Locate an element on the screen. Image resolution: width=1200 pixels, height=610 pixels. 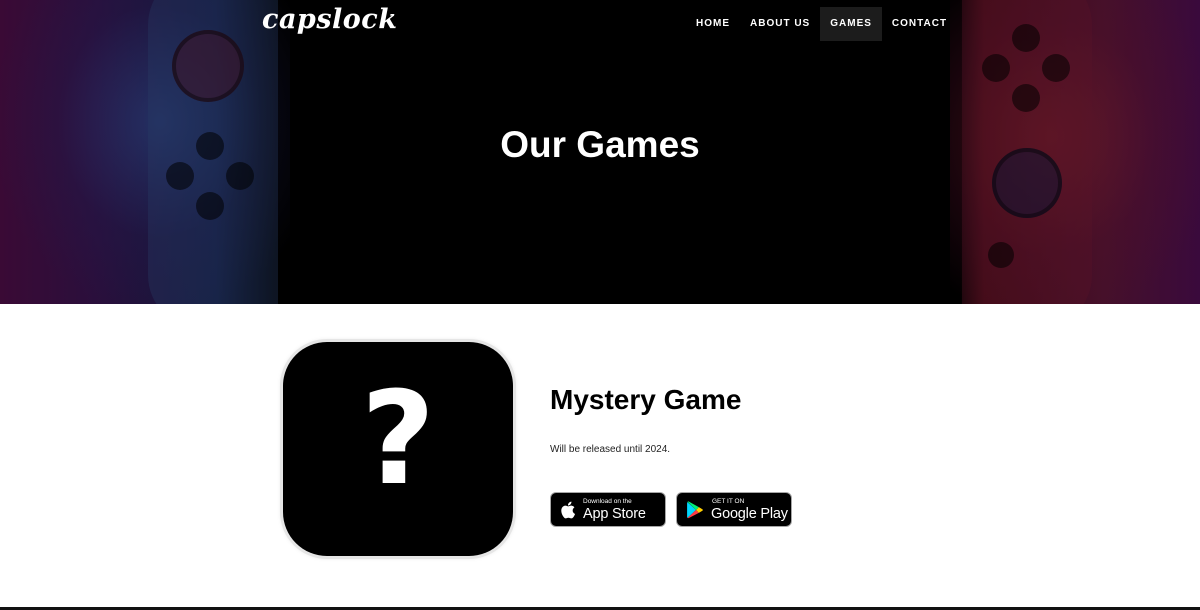
brand-logo: capslock is located at coordinates (329, 19).